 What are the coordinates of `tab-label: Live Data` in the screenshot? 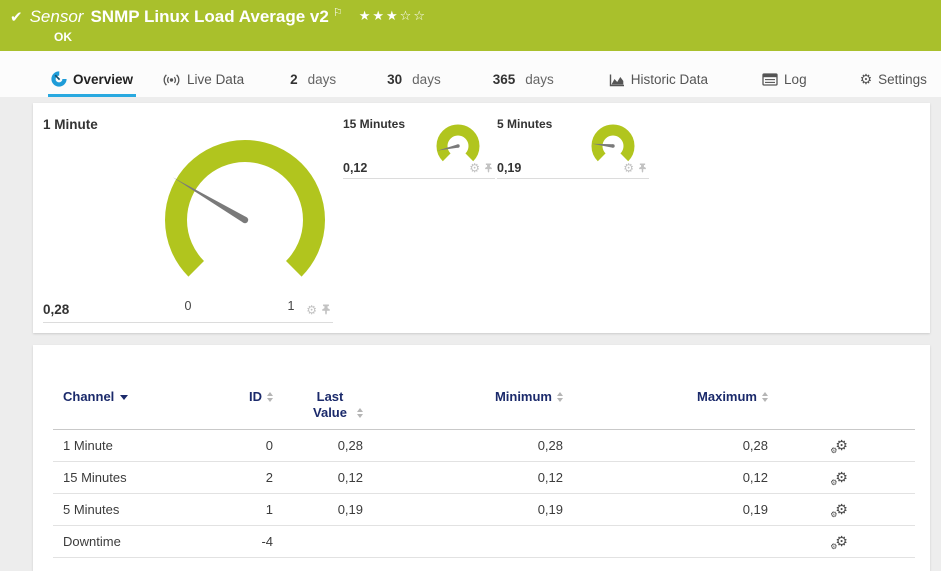 It's located at (216, 79).